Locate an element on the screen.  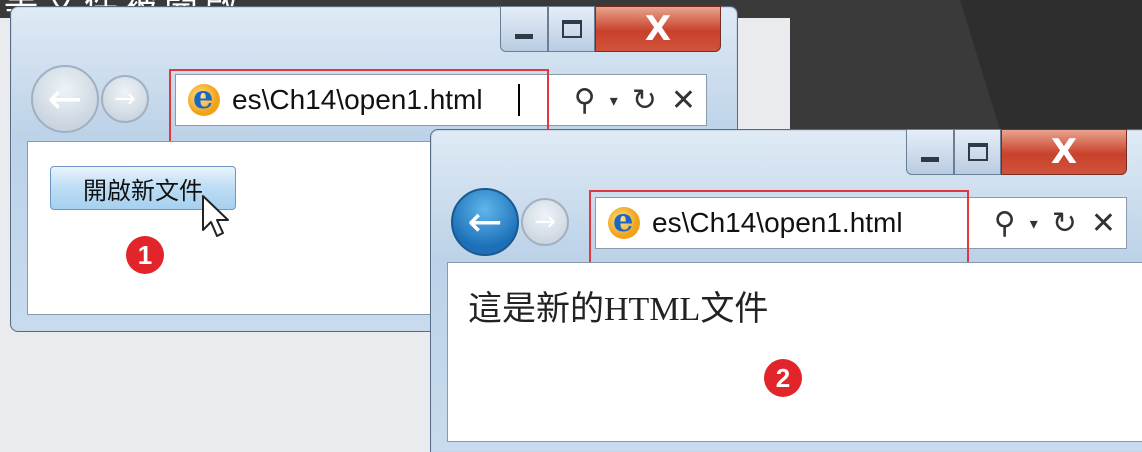
mouse-cursor-icon is located at coordinates (215, 216).